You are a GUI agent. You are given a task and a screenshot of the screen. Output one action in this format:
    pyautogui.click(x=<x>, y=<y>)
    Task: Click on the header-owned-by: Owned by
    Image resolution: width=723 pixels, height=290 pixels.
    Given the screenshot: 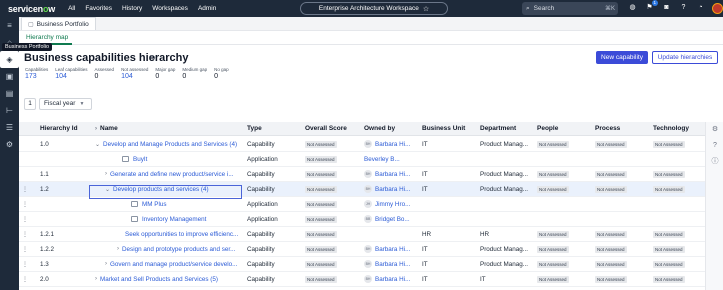 What is the action you would take?
    pyautogui.click(x=393, y=128)
    